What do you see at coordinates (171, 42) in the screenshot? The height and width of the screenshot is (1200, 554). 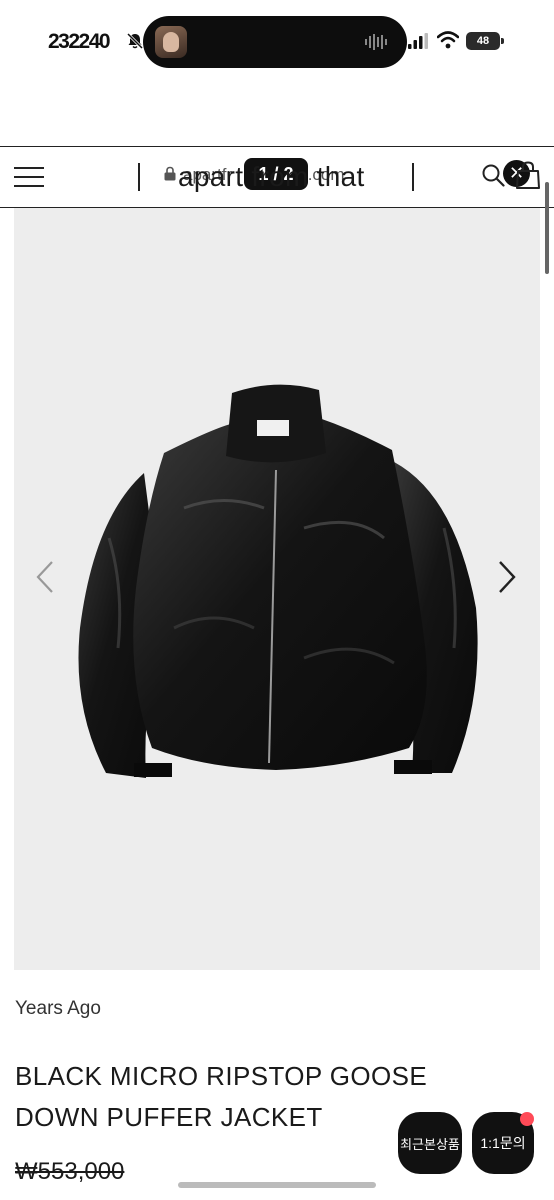 I see `island-avatar` at bounding box center [171, 42].